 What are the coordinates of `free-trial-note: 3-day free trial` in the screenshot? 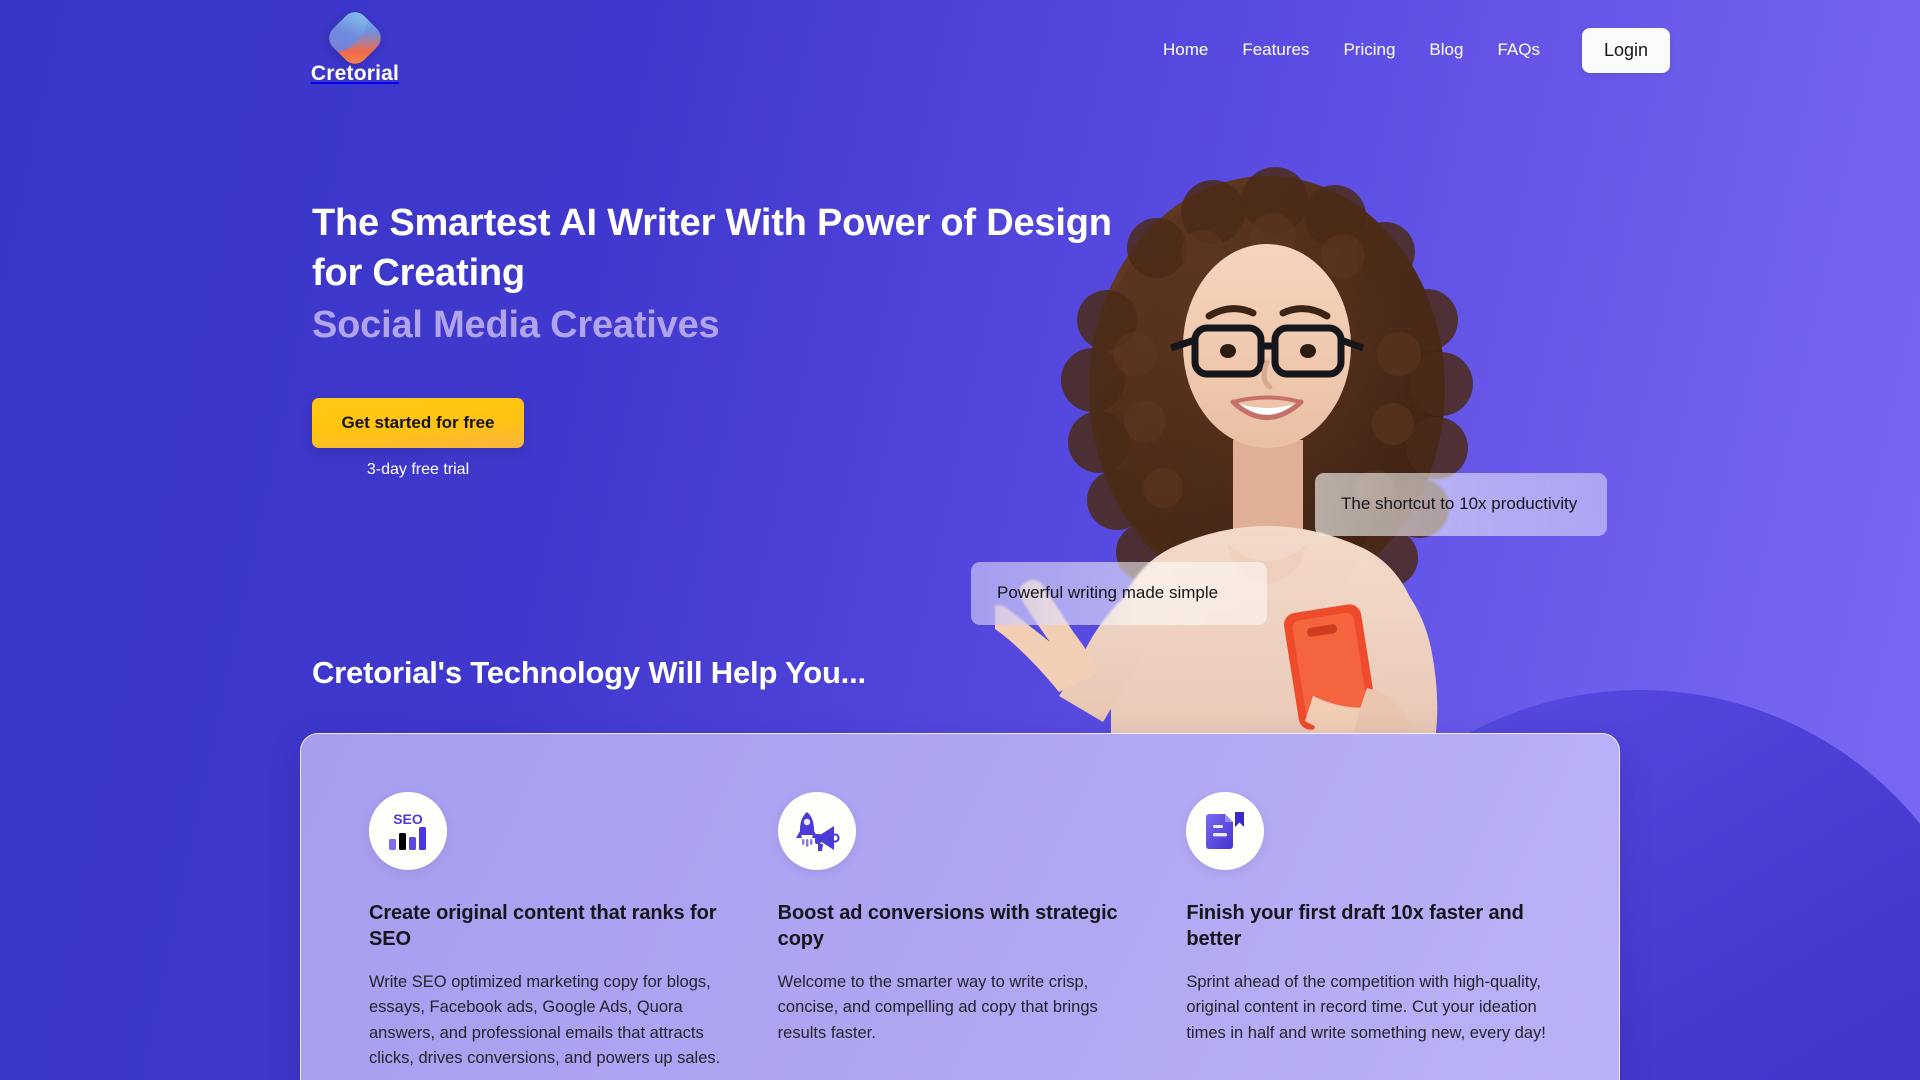 It's located at (418, 470).